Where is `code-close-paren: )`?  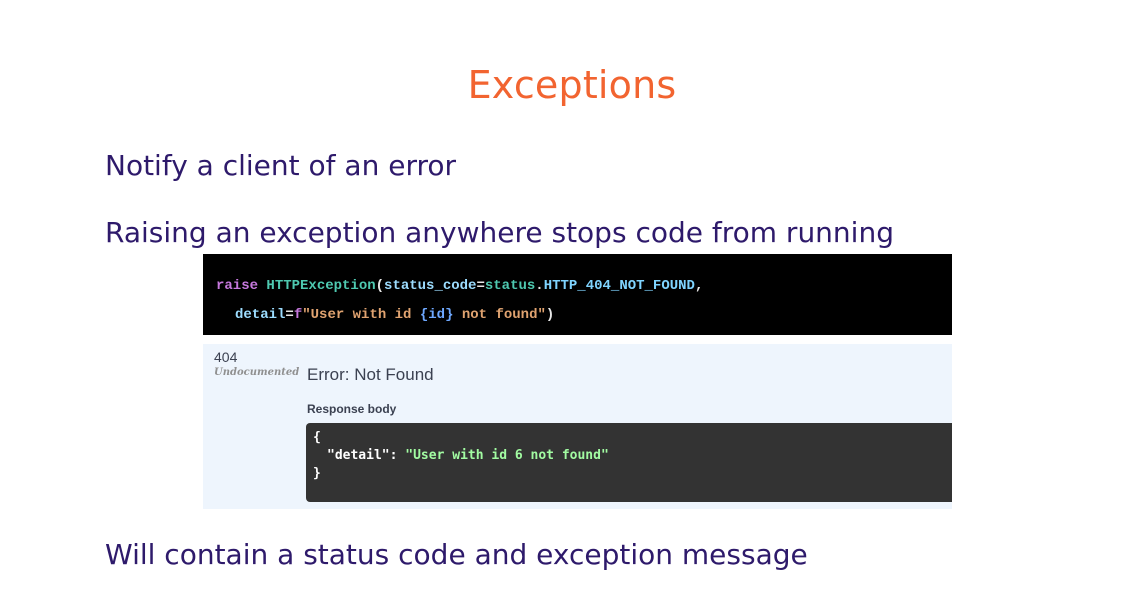 code-close-paren: ) is located at coordinates (550, 315).